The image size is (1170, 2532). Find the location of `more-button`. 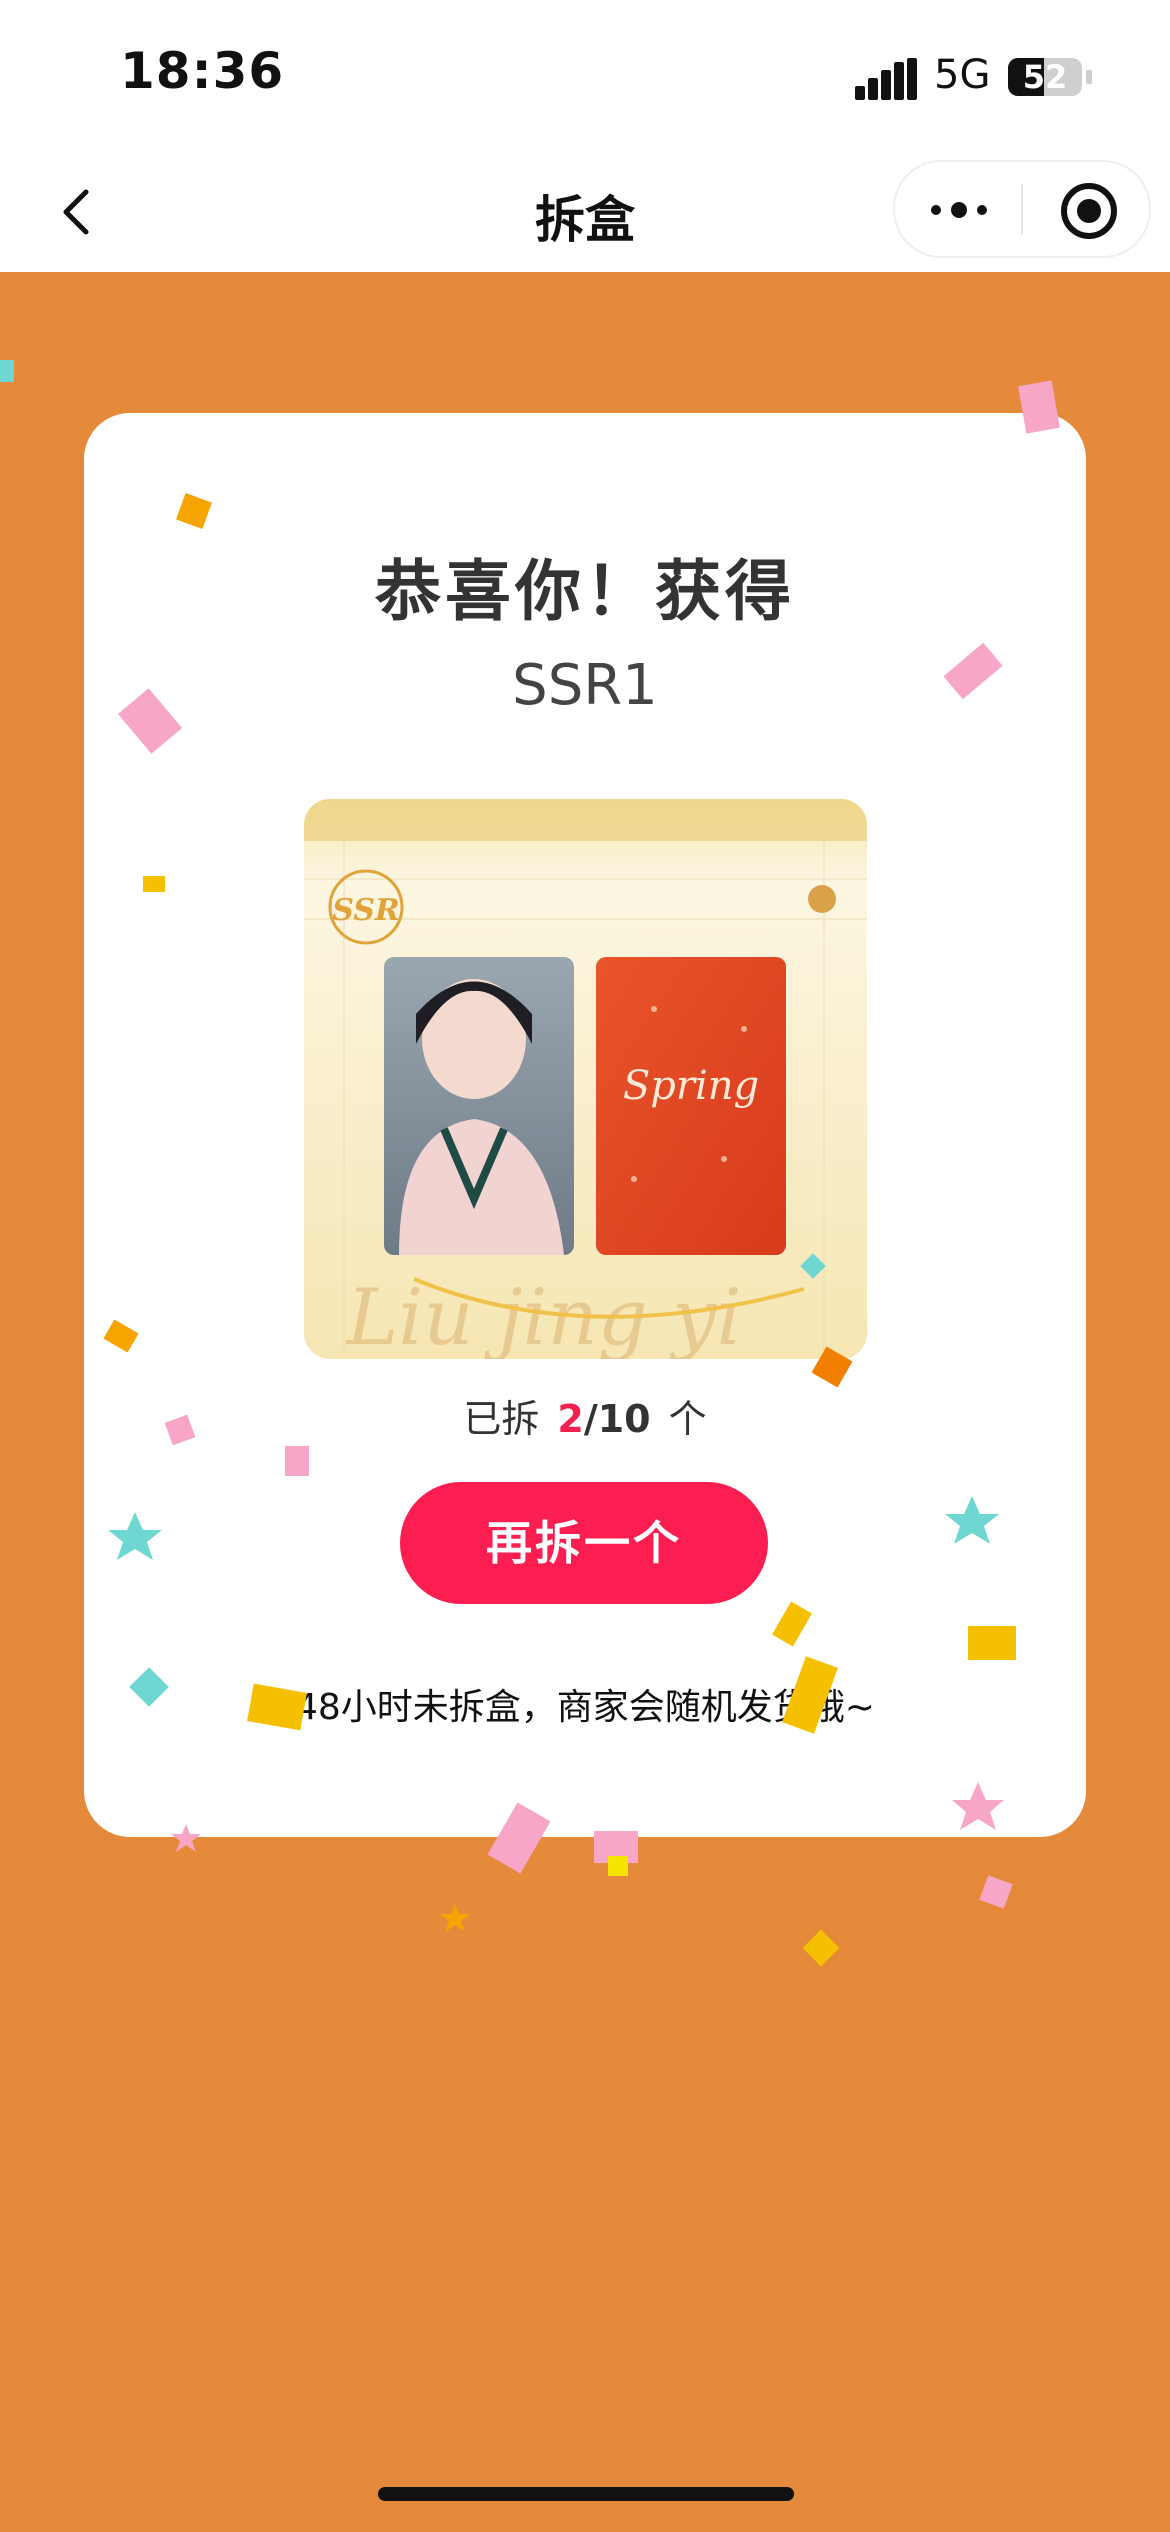

more-button is located at coordinates (958, 209).